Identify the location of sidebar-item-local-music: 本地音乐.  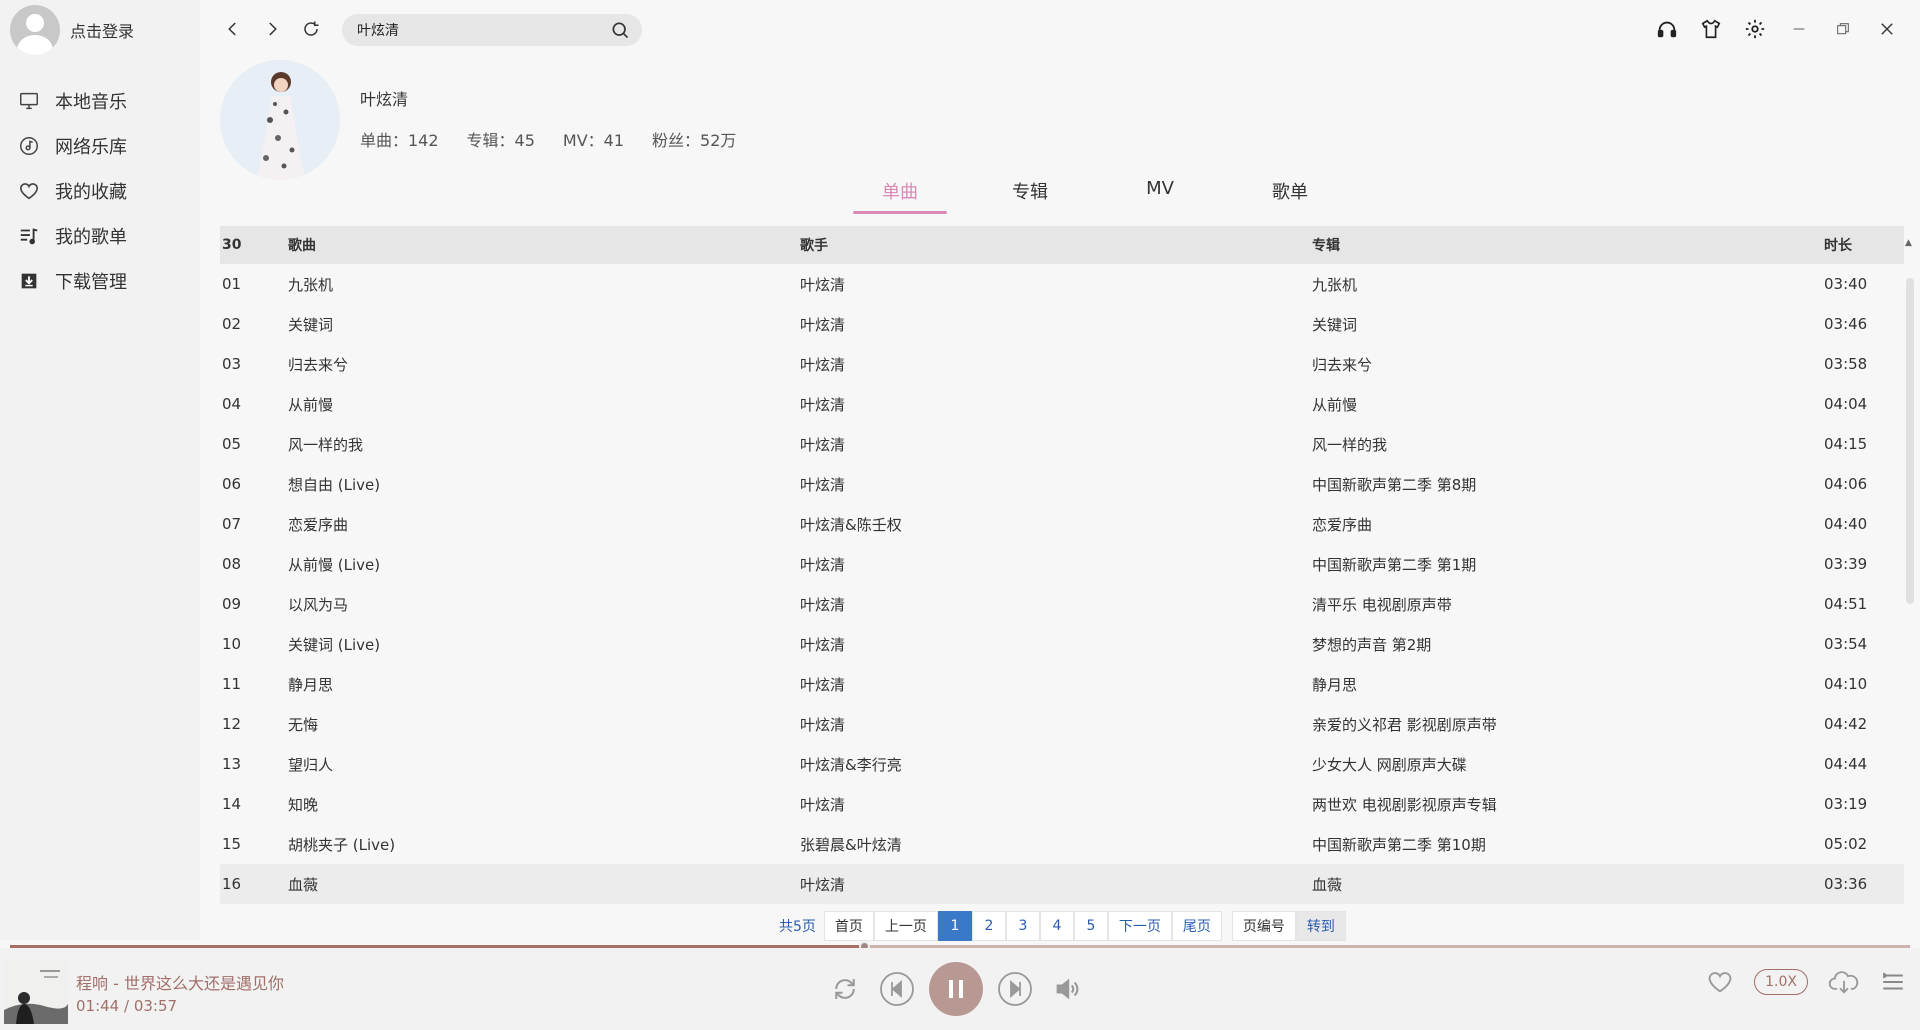
(72, 100).